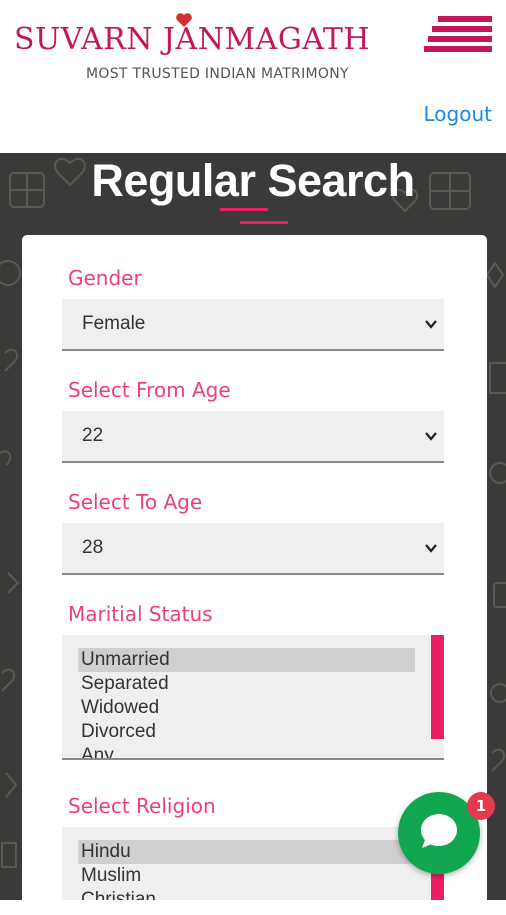  I want to click on religion-listbox: Hindu Muslim Christian, so click(253, 863).